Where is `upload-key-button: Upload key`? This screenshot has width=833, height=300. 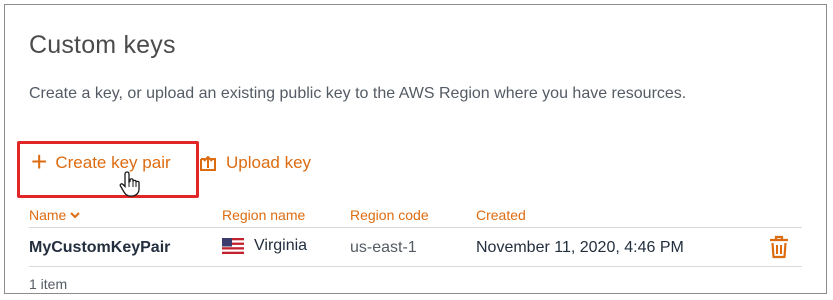
upload-key-button: Upload key is located at coordinates (254, 163).